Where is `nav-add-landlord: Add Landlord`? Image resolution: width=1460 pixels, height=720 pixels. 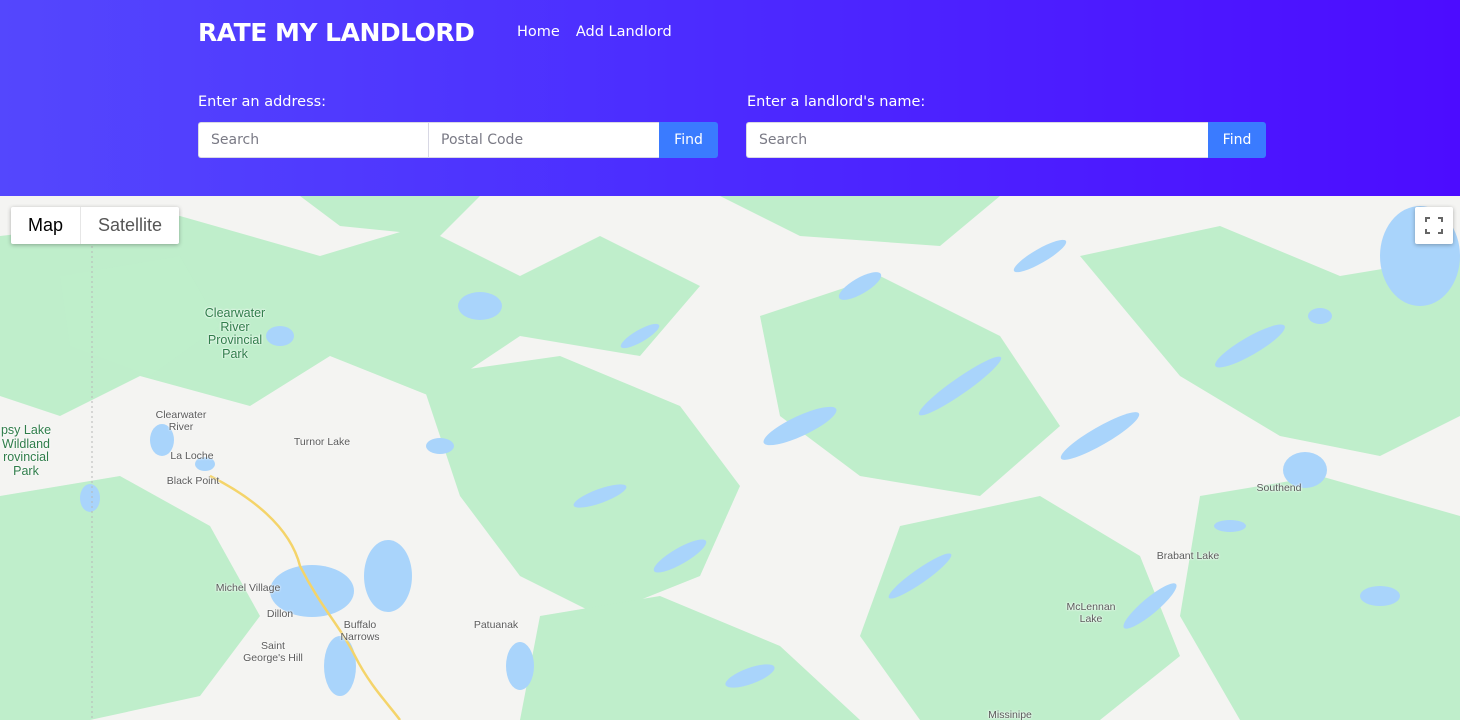
nav-add-landlord: Add Landlord is located at coordinates (624, 32).